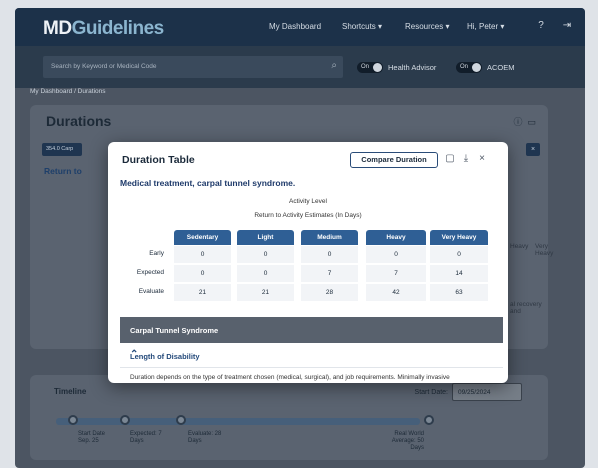 This screenshot has height=468, width=598. What do you see at coordinates (459, 292) in the screenshot?
I see `table-cell: 63` at bounding box center [459, 292].